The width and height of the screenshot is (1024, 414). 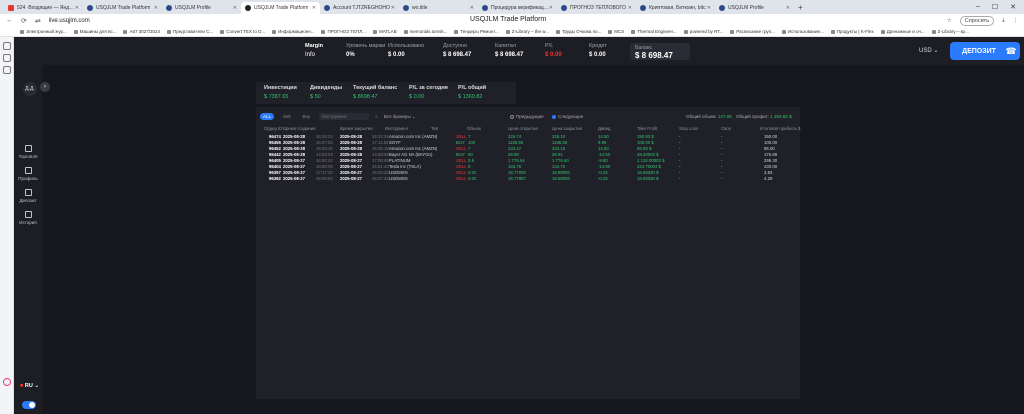 I want to click on minimize-icon: –, so click(x=978, y=7).